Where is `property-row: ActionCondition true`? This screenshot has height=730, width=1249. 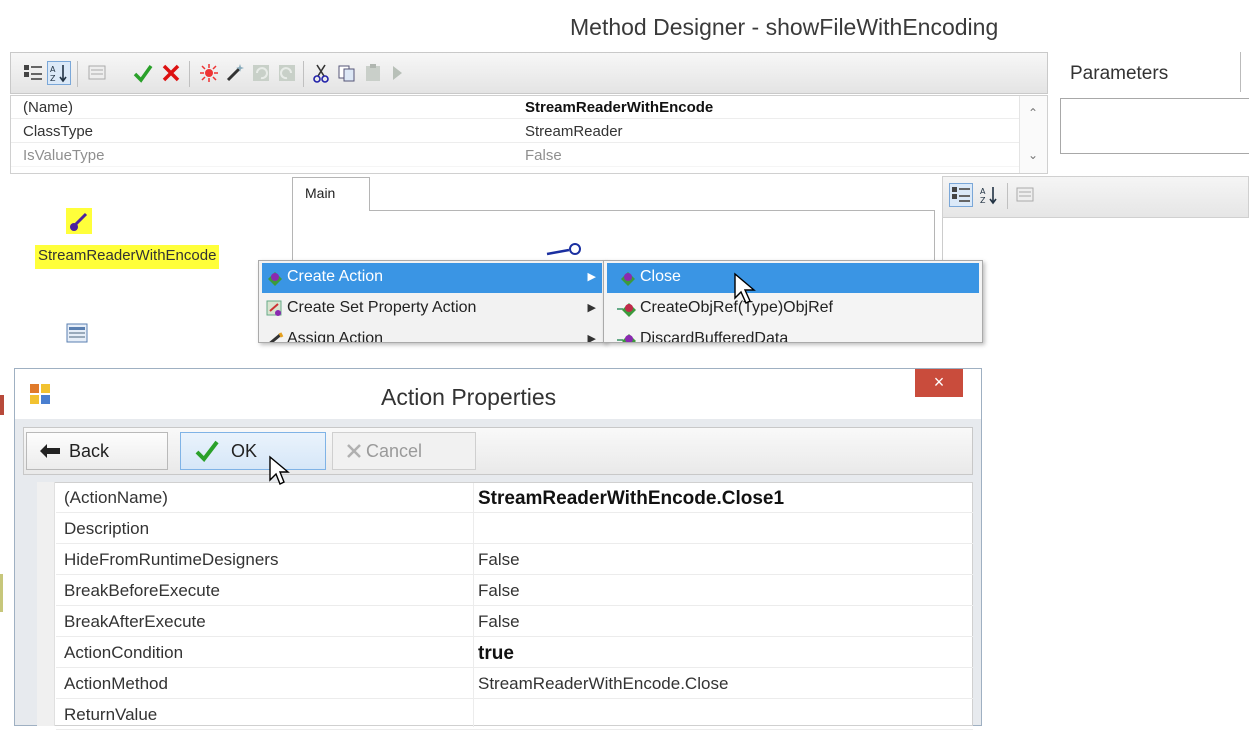 property-row: ActionCondition true is located at coordinates (514, 653).